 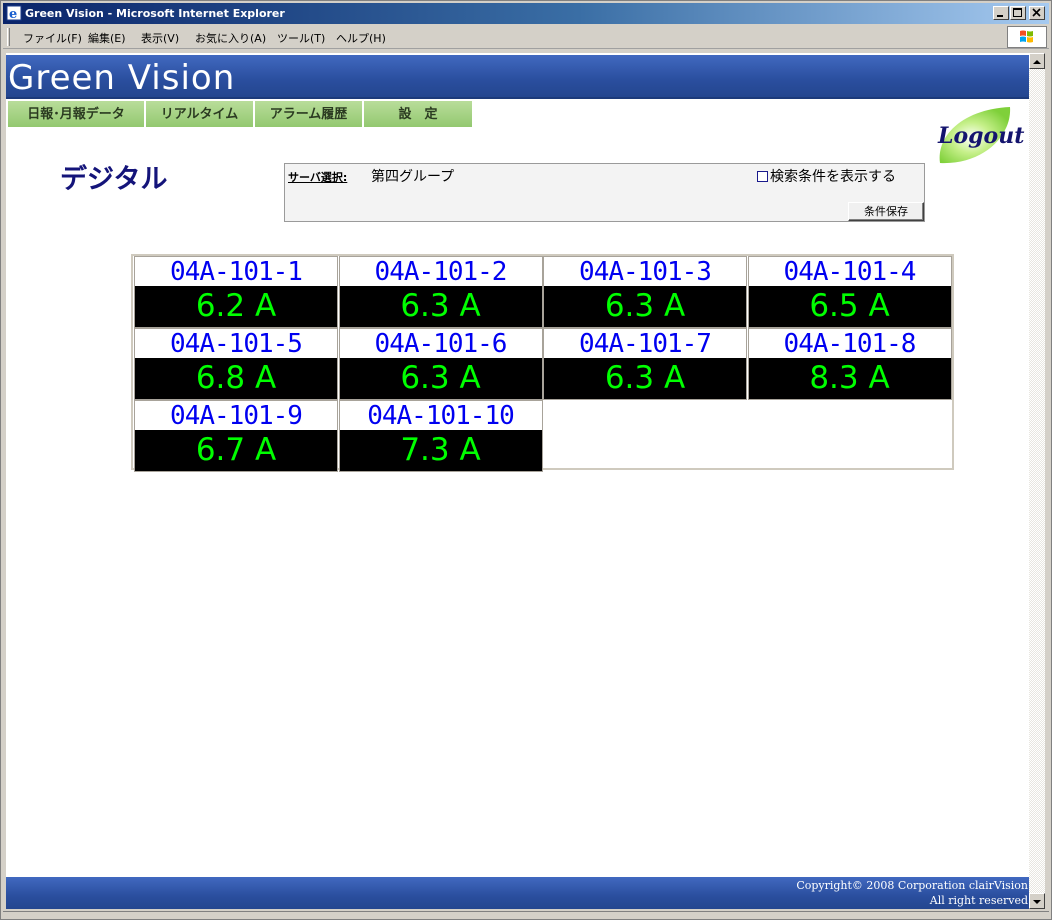 I want to click on scroll-down-button, so click(x=1037, y=901).